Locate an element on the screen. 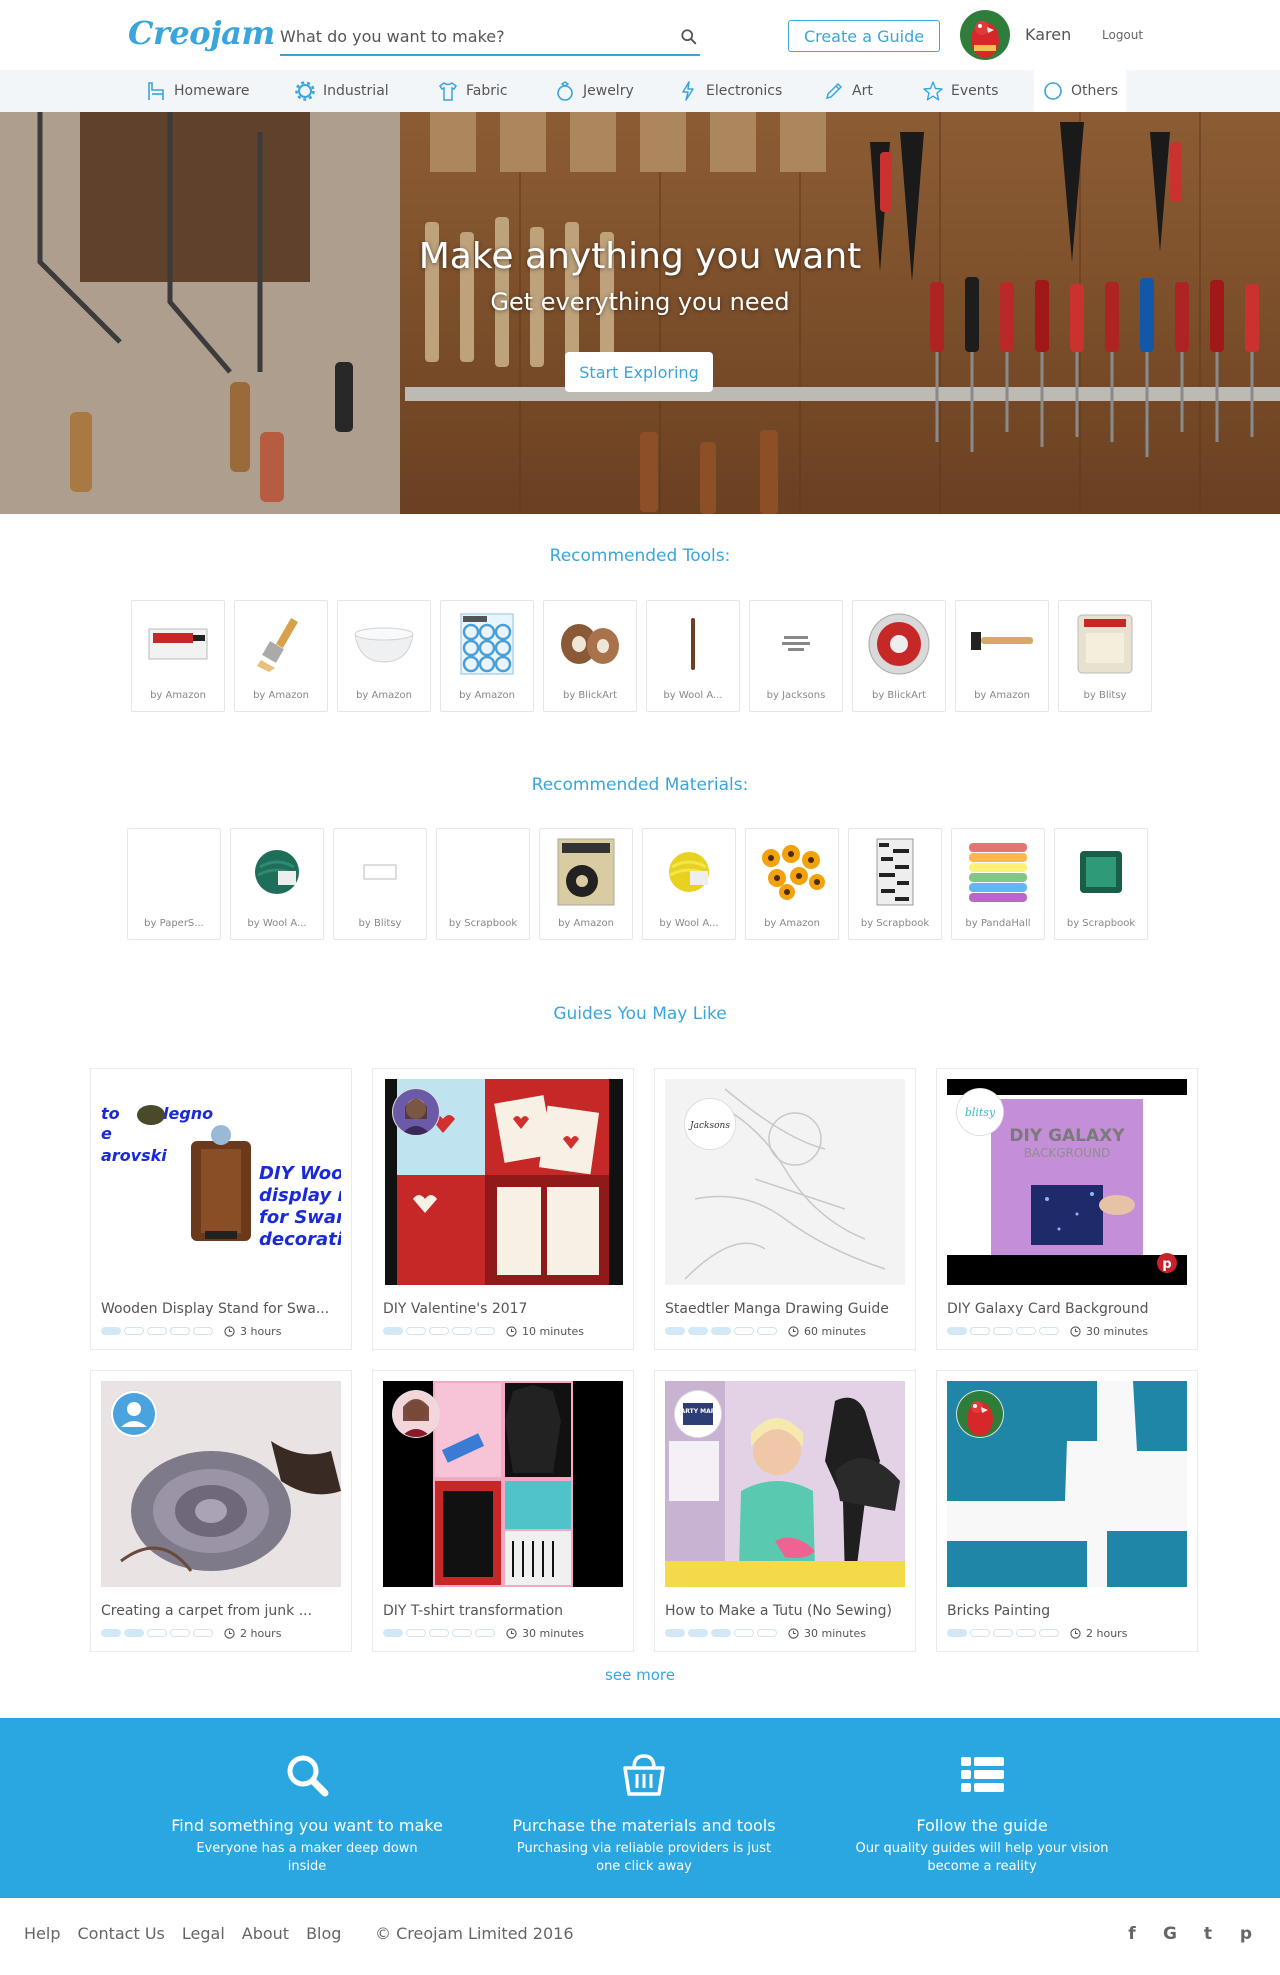 The height and width of the screenshot is (1975, 1280). author-avatar: blitsy is located at coordinates (980, 1112).